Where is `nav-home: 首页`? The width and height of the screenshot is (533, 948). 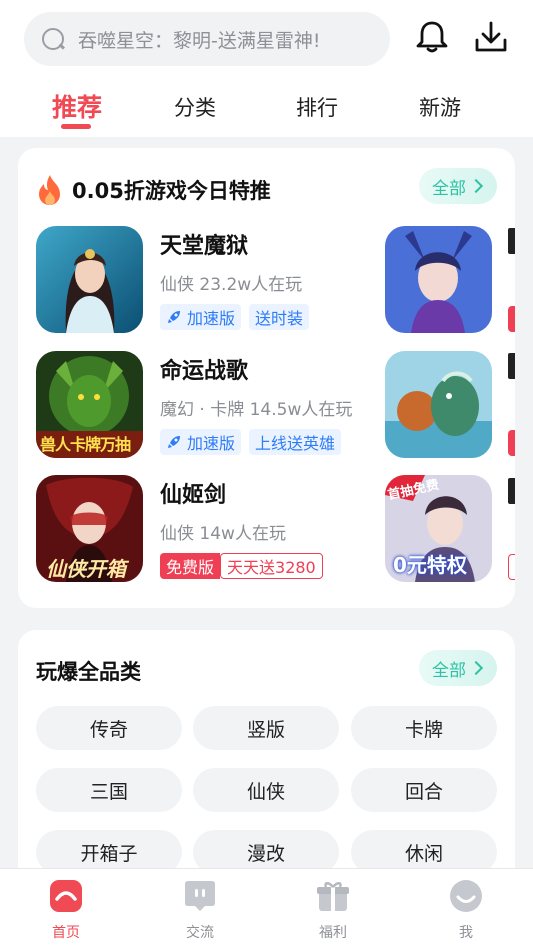
nav-home: 首页 is located at coordinates (66, 910).